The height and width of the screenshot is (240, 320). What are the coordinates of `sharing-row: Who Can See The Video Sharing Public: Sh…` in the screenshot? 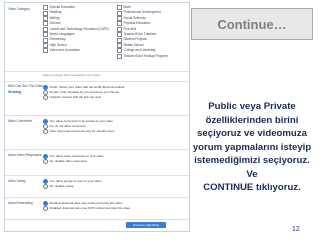 It's located at (97, 98).